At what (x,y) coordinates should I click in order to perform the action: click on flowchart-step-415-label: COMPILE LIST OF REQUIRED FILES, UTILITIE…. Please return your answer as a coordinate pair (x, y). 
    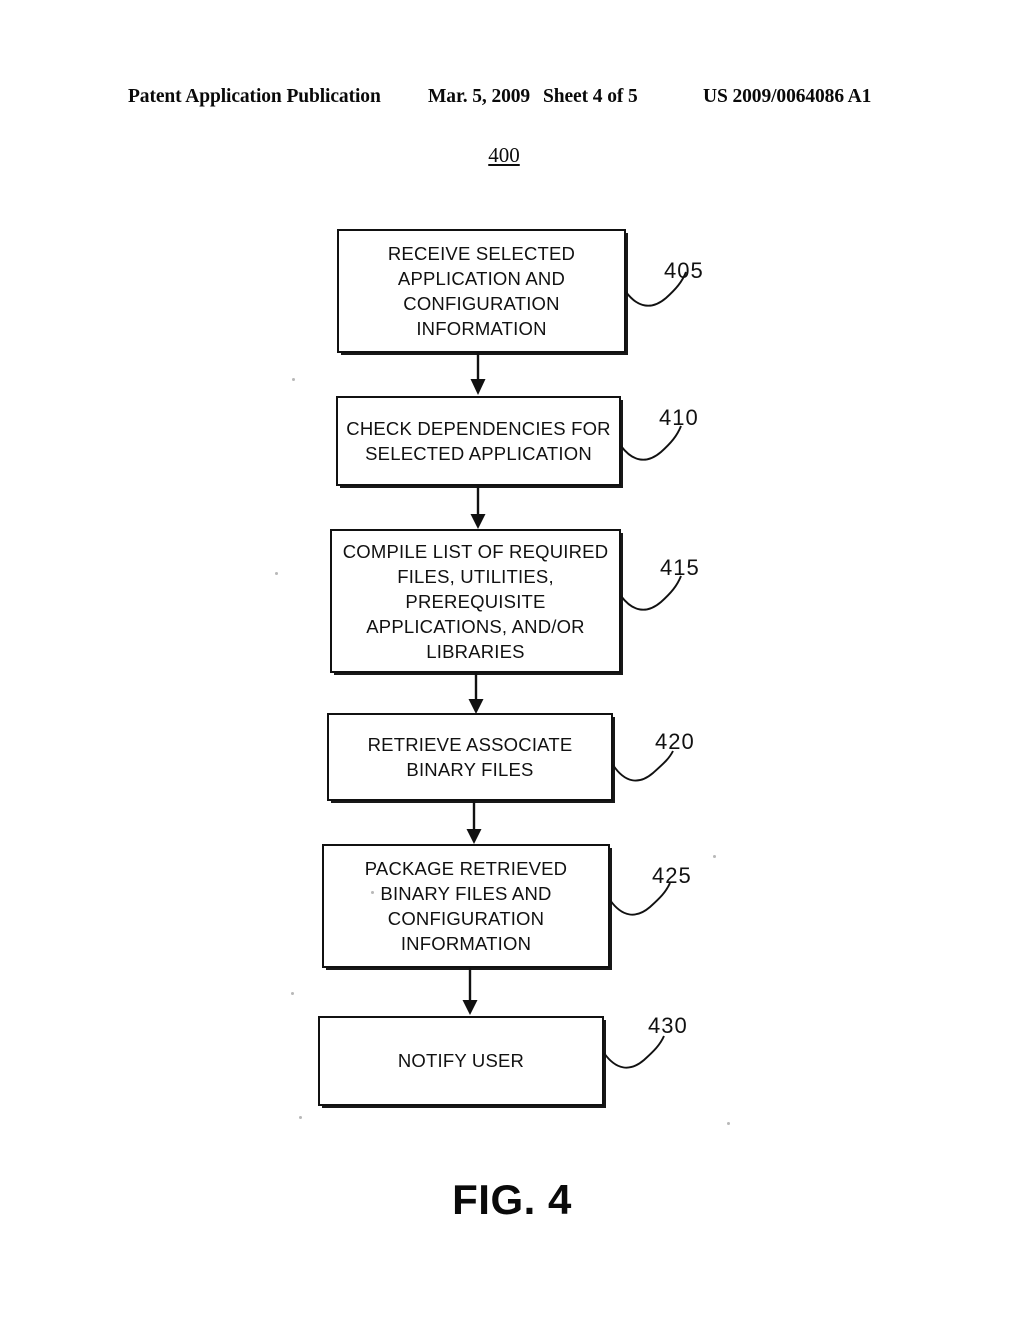
    Looking at the image, I should click on (475, 601).